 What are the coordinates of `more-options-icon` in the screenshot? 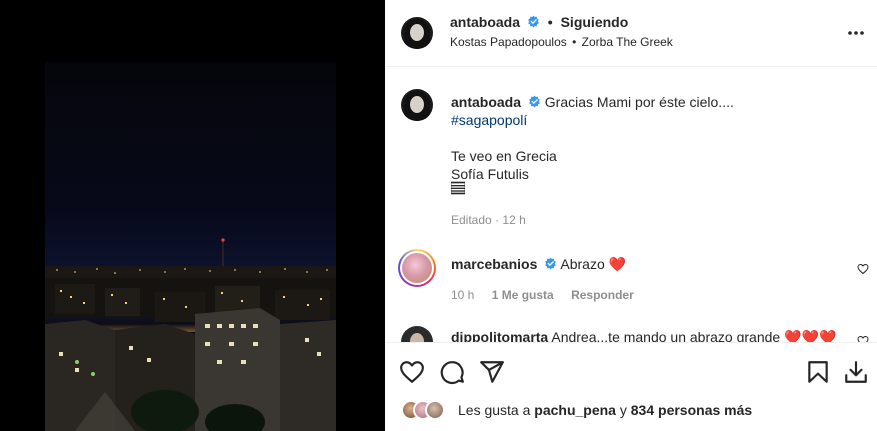 It's located at (856, 33).